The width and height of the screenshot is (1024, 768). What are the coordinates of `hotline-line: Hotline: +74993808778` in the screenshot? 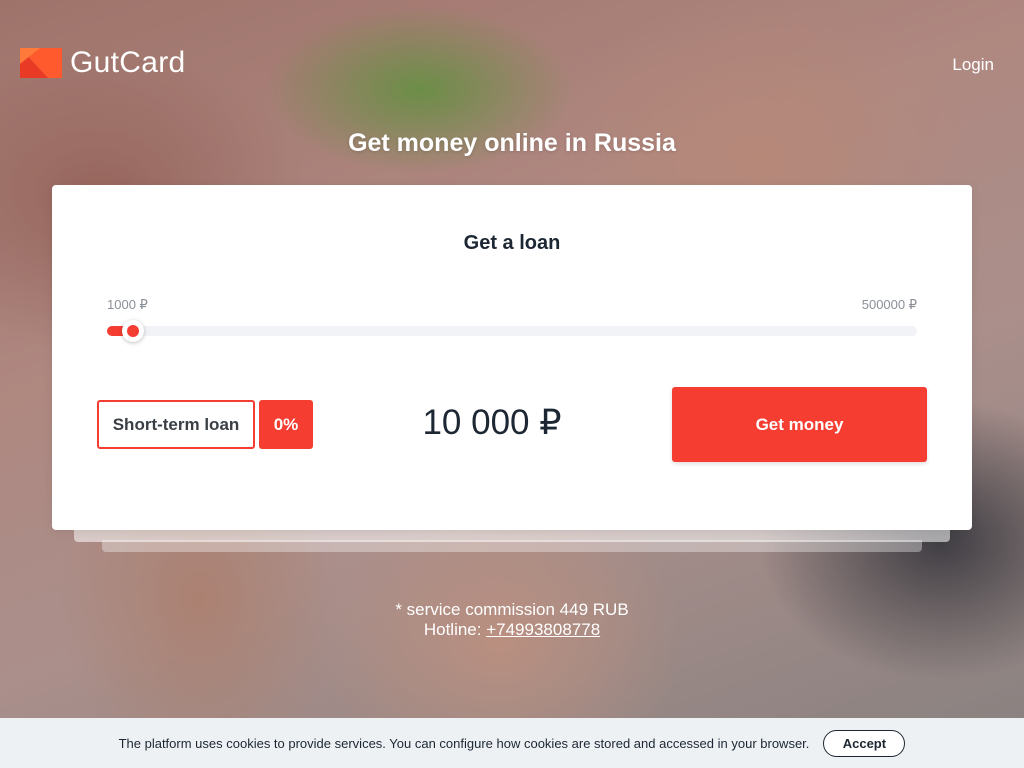 It's located at (512, 630).